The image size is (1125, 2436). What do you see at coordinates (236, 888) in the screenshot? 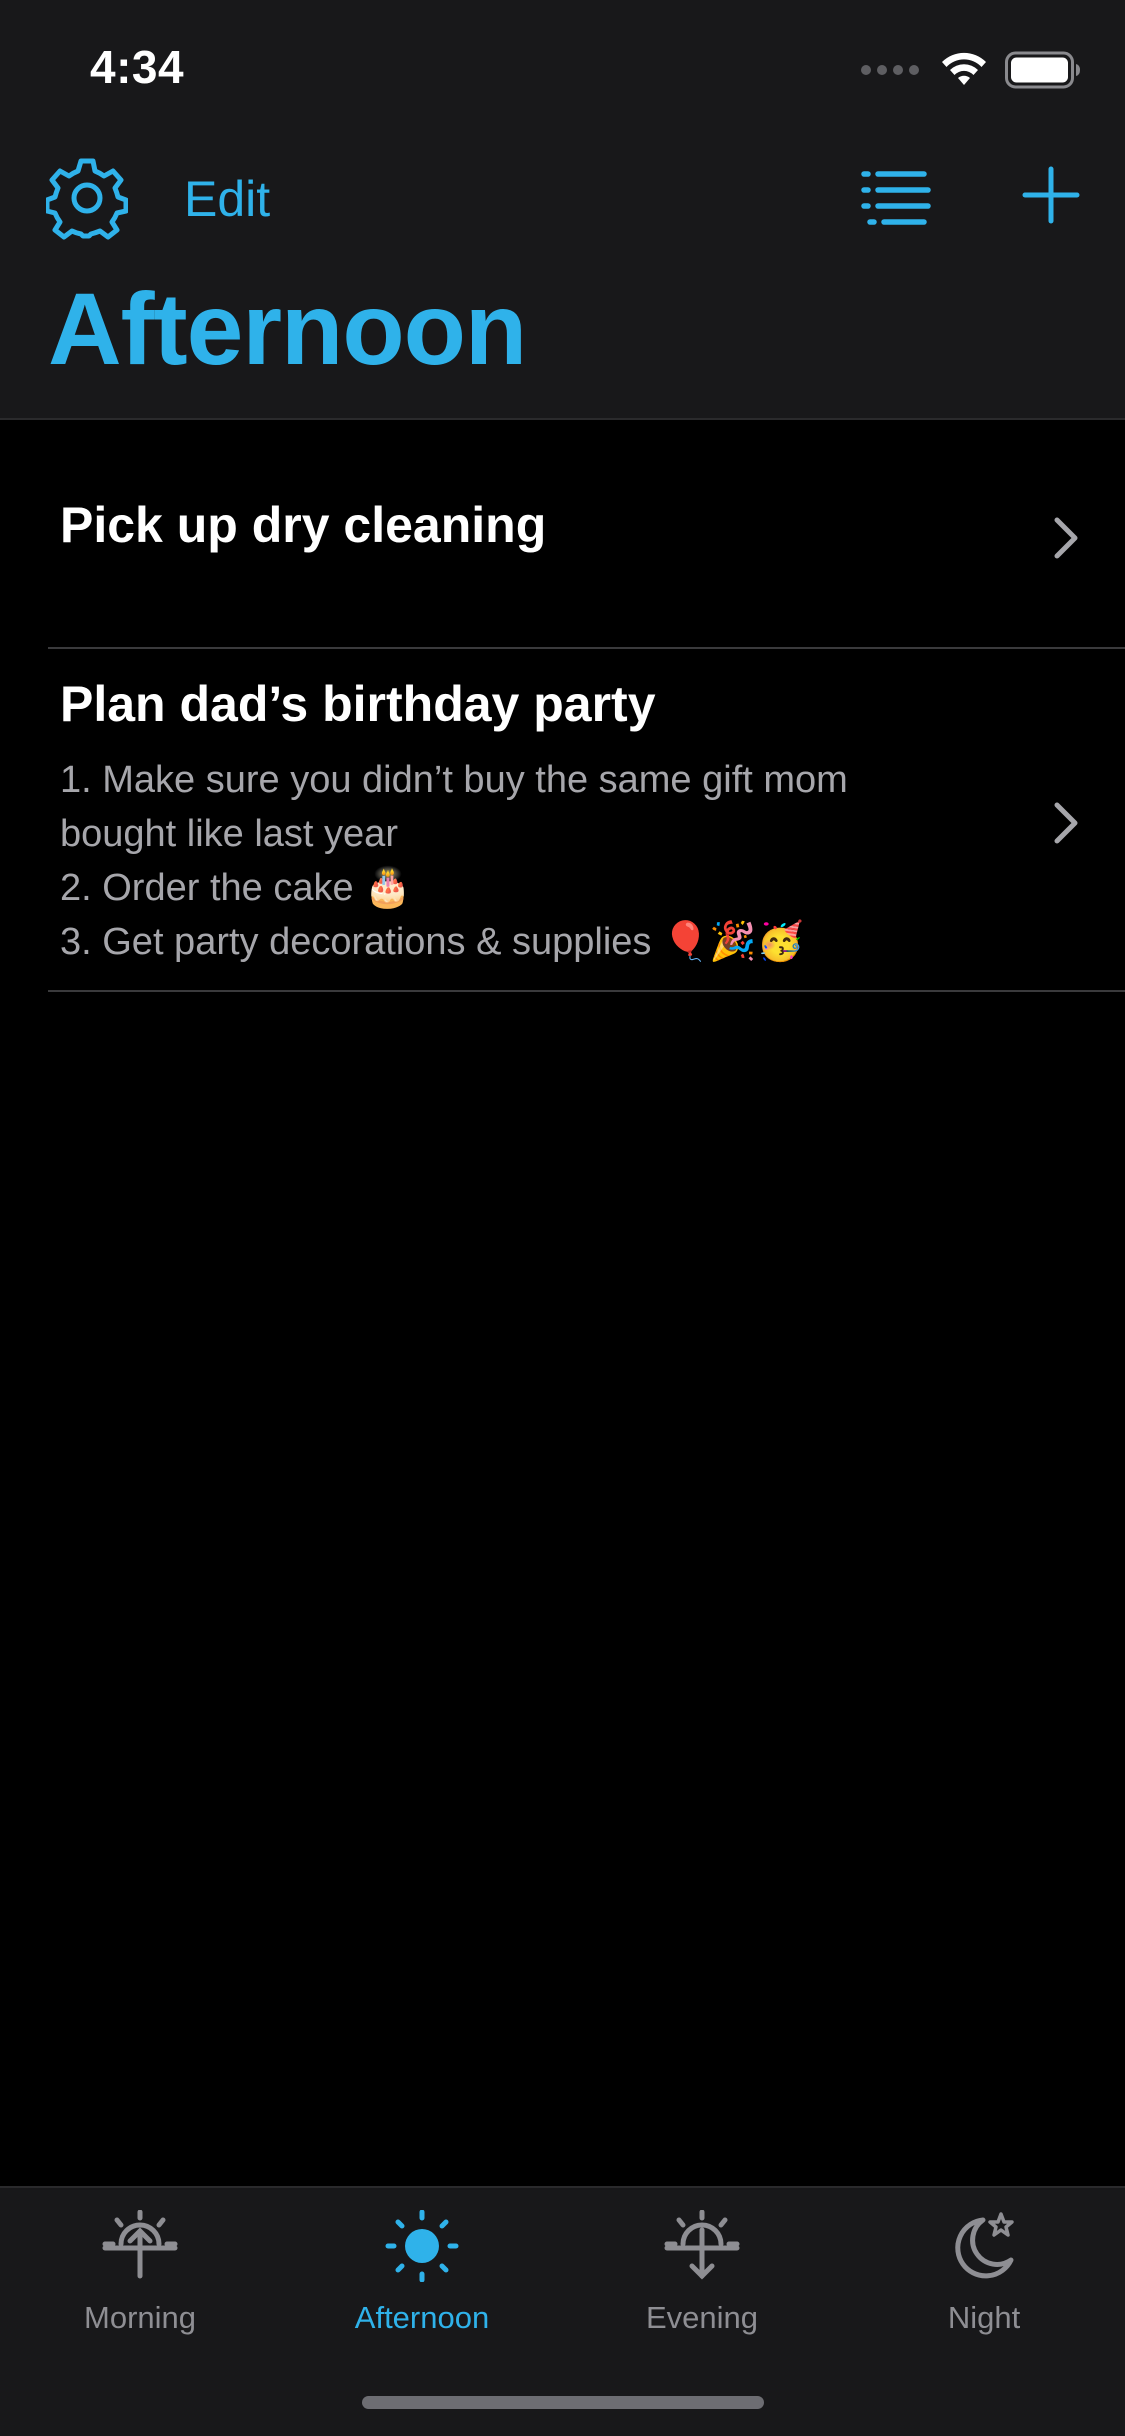
I see `note-line: 2. Order the cake 🎂` at bounding box center [236, 888].